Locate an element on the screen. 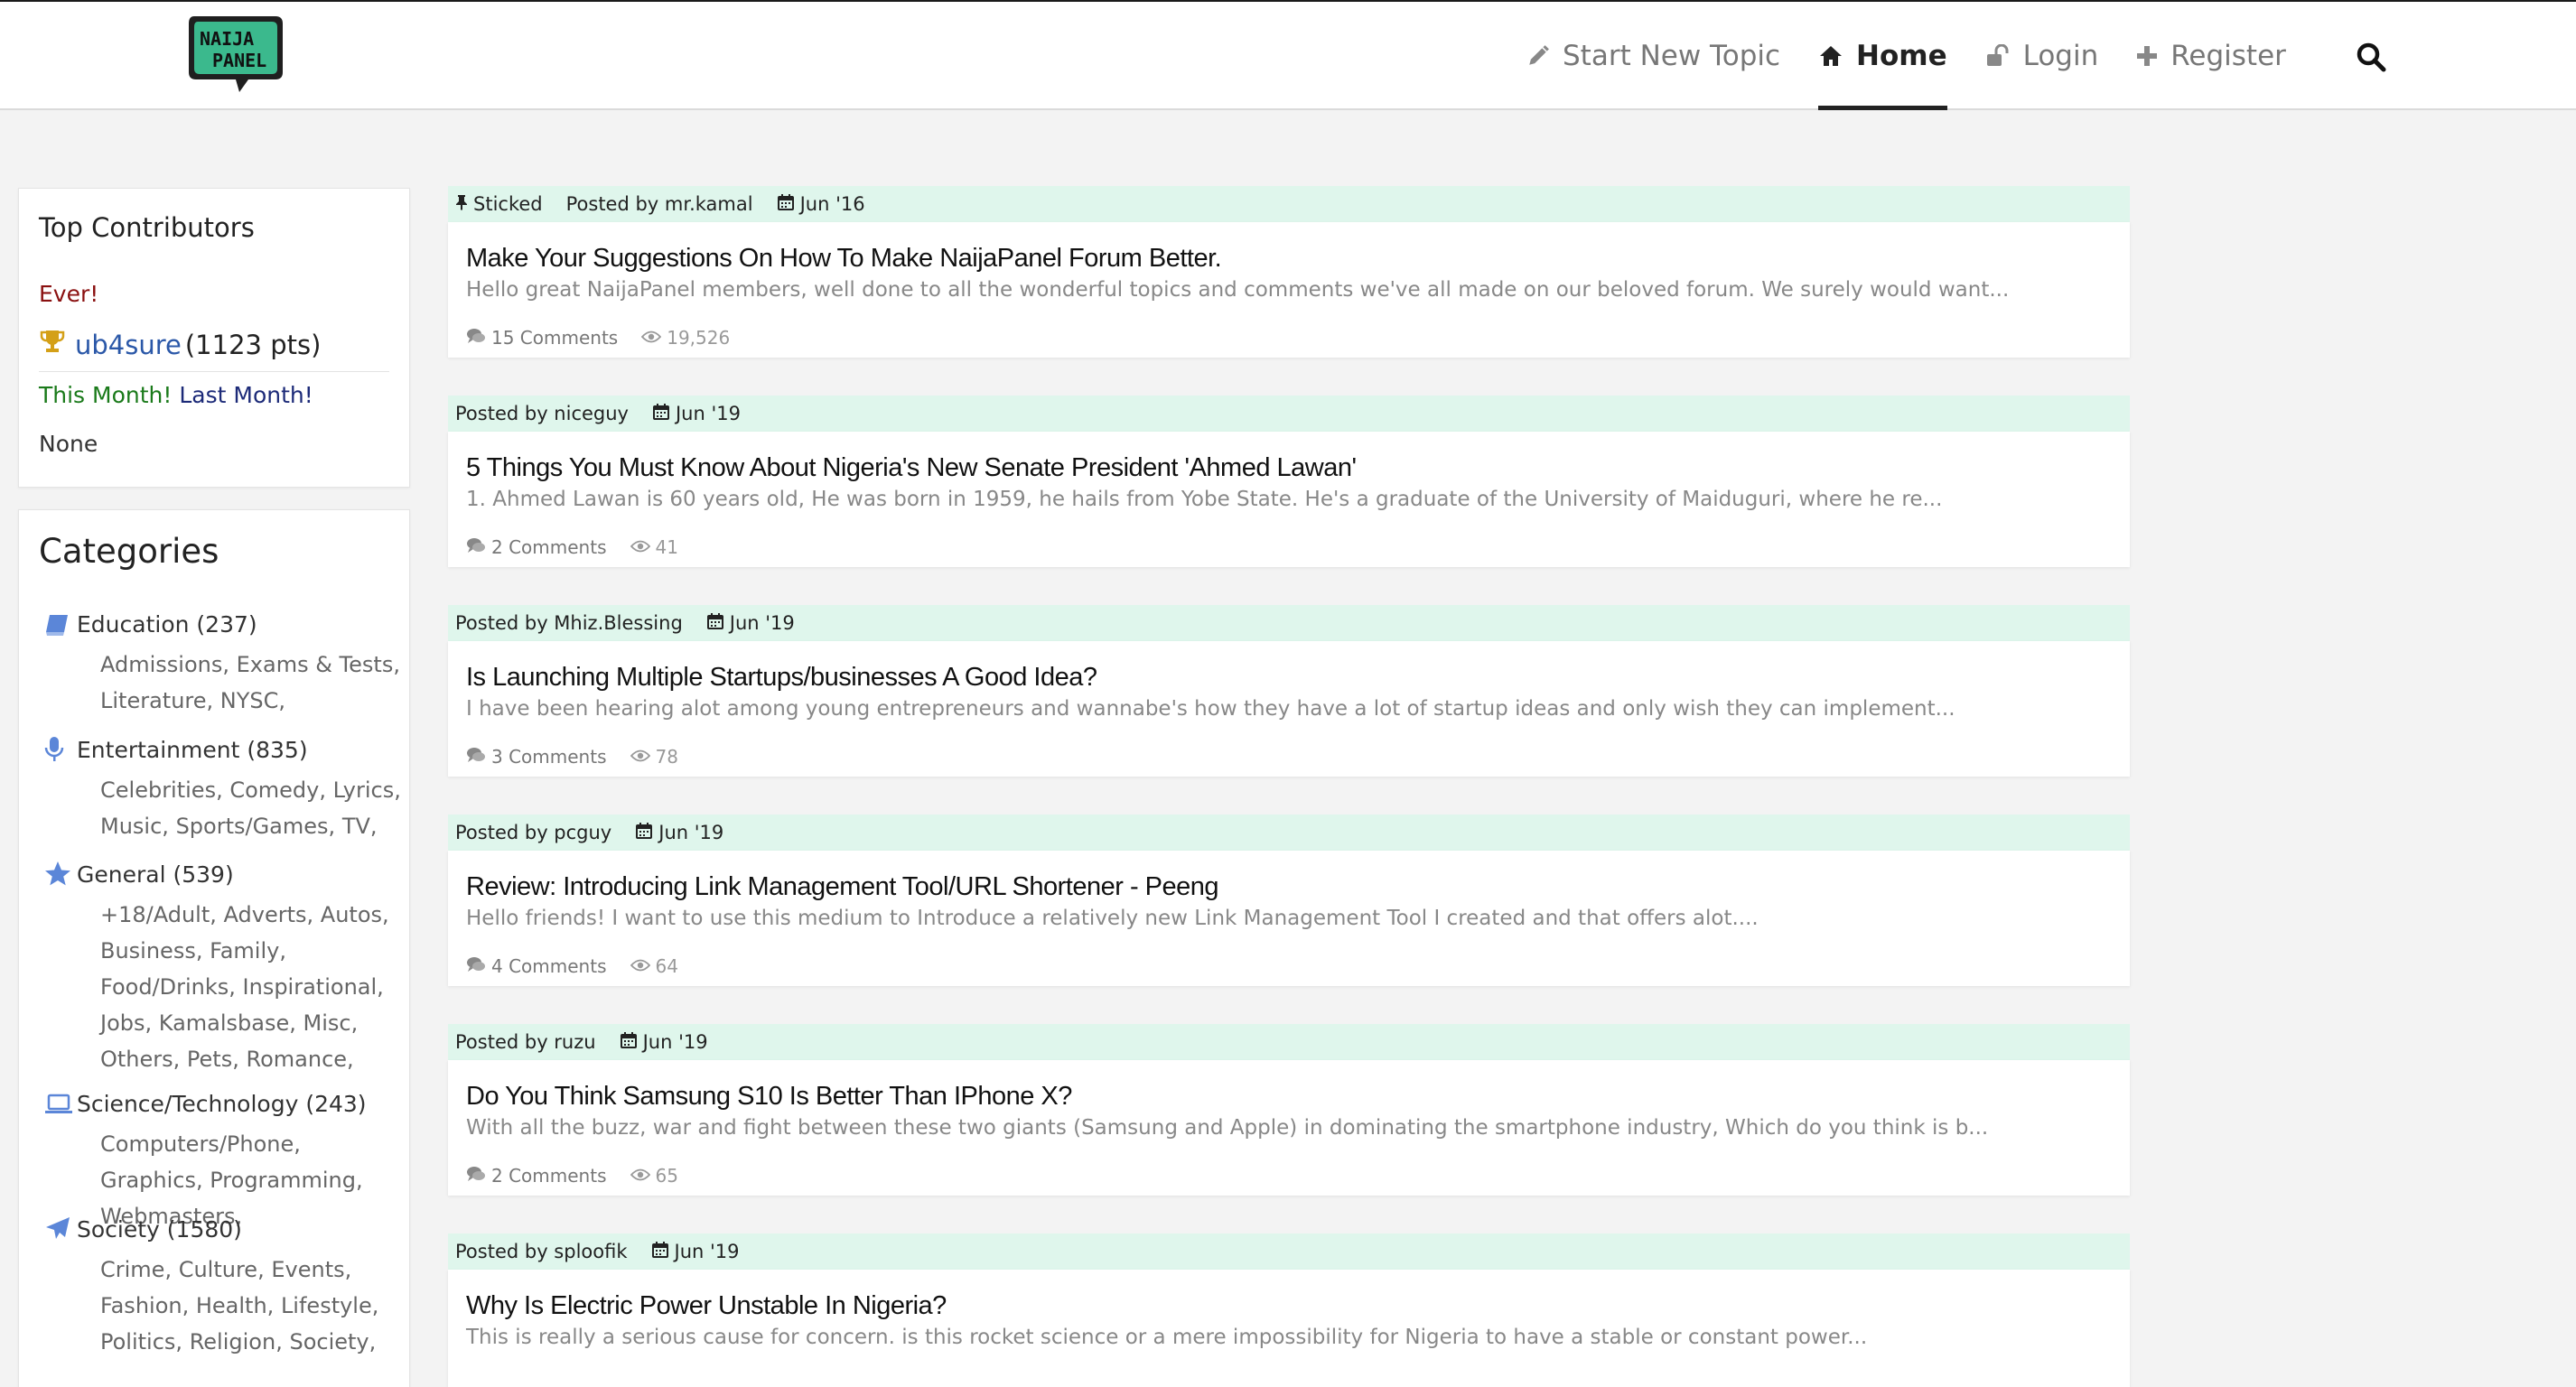 The image size is (2576, 1387). subcategory-link: Crime is located at coordinates (132, 1269).